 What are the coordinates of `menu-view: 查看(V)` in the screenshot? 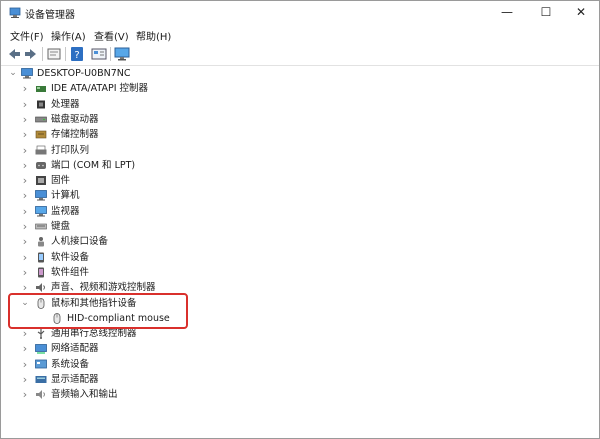 It's located at (111, 35).